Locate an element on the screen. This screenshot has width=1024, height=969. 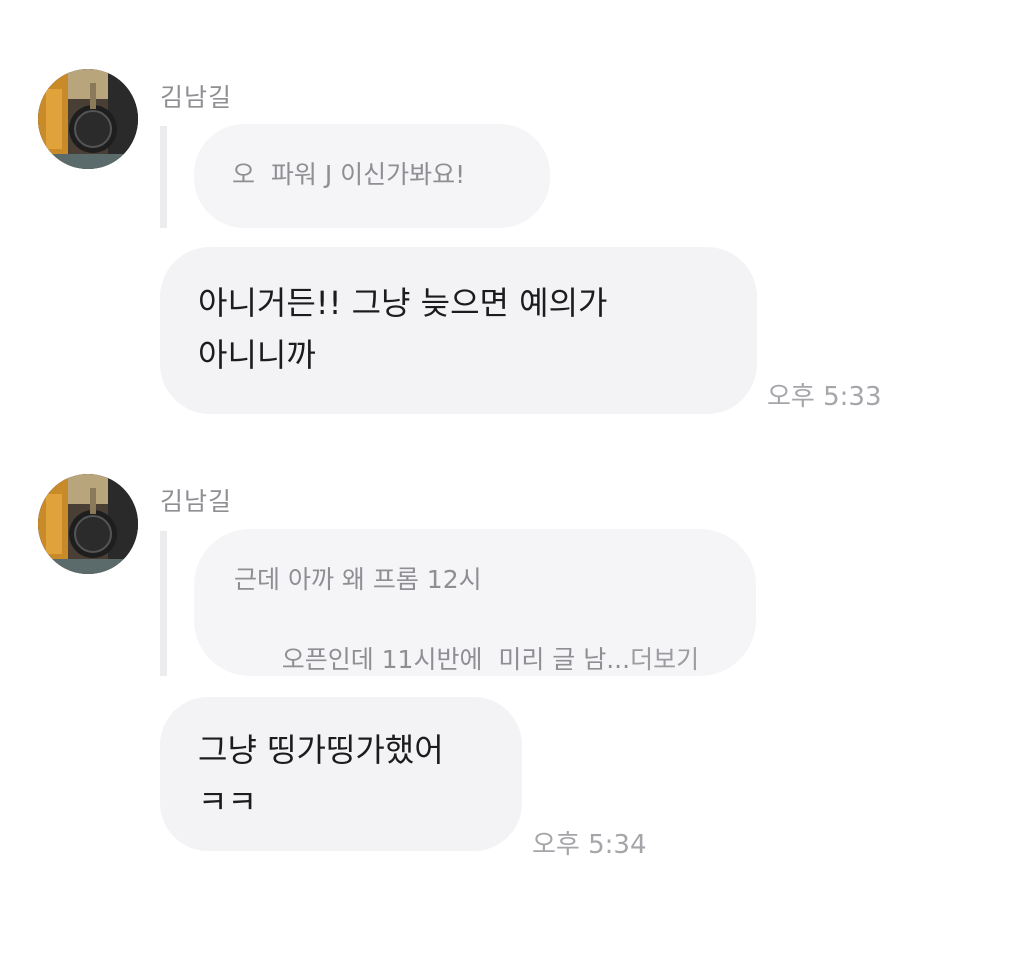
message-time: 오후 5:34 is located at coordinates (589, 845).